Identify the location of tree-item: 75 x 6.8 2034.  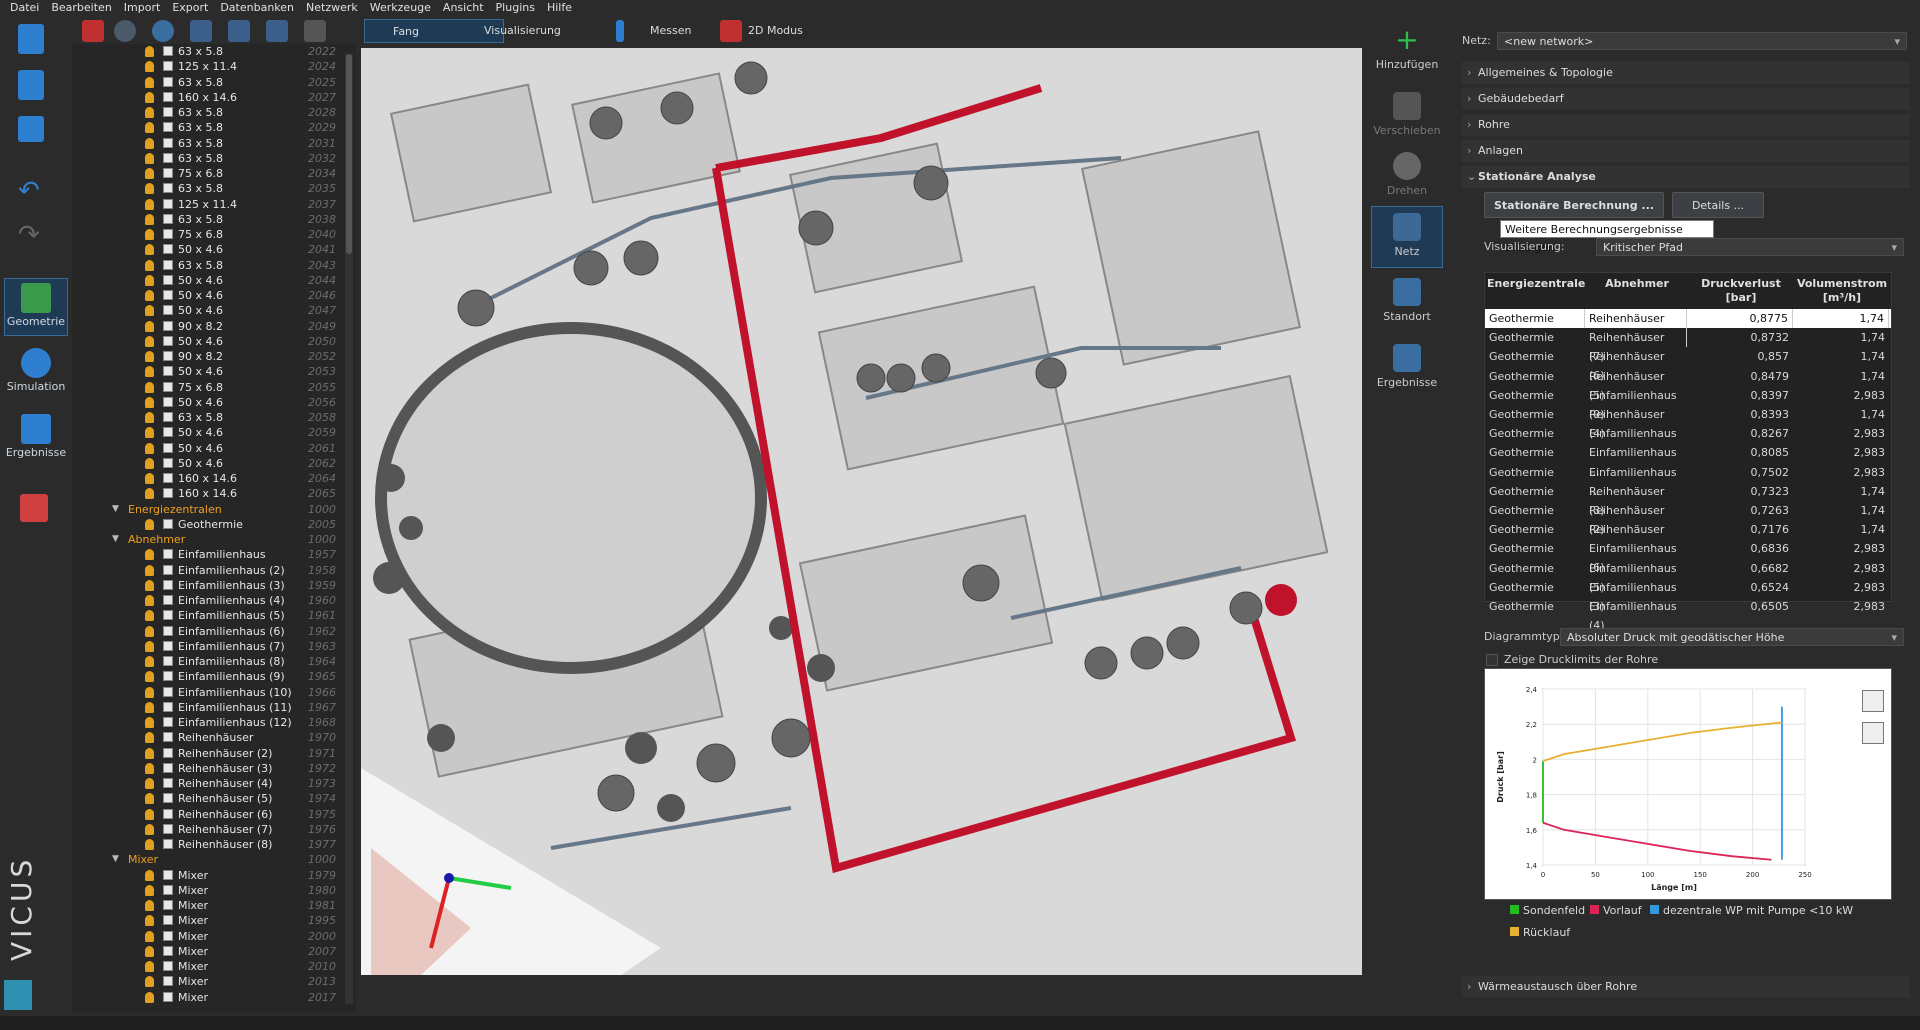
(207, 173).